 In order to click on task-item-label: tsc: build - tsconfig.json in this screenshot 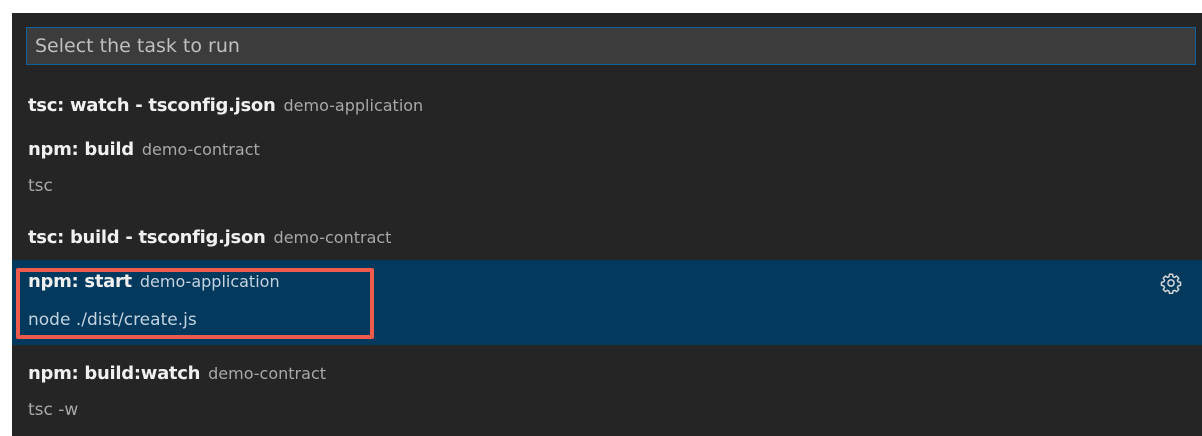, I will do `click(147, 237)`.